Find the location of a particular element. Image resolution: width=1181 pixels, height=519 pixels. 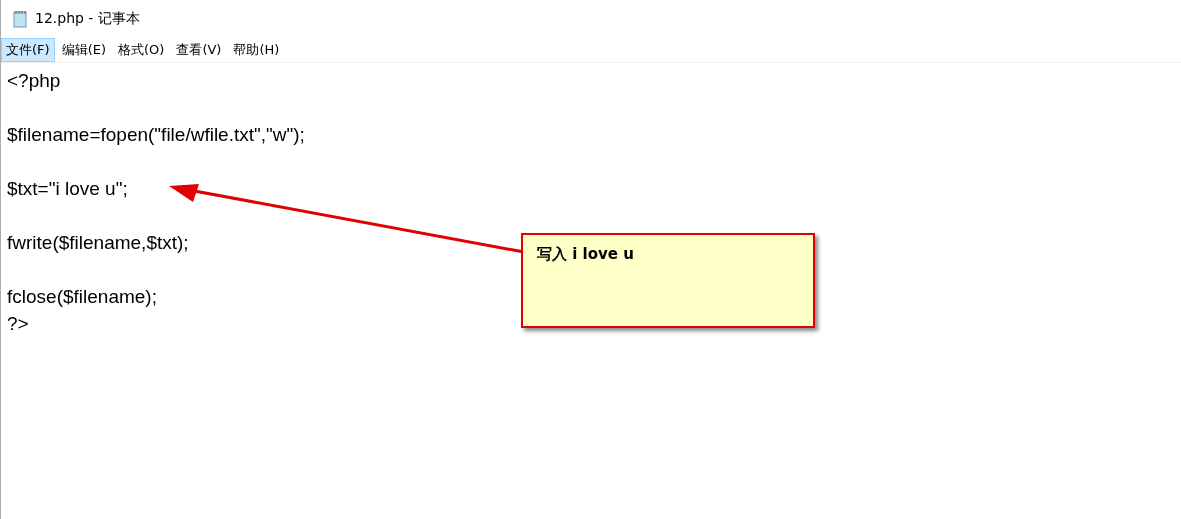

code-line: fwrite($filename,$txt); is located at coordinates (98, 242).